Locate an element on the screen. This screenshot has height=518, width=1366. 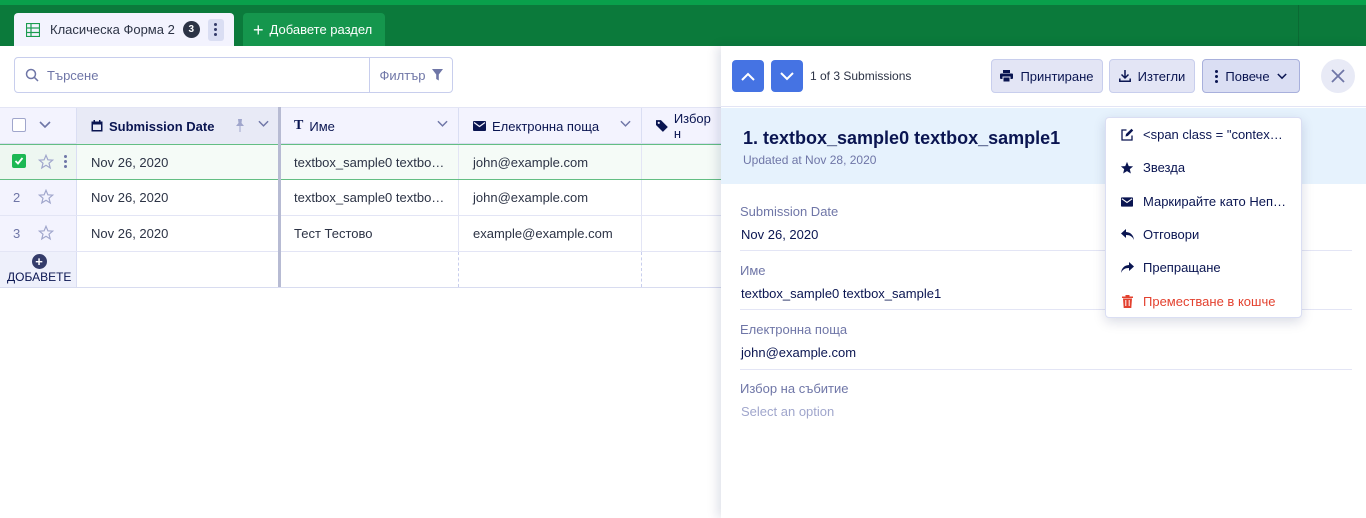
field-value: textbox_sample0 textbox_sample1 is located at coordinates (841, 293).